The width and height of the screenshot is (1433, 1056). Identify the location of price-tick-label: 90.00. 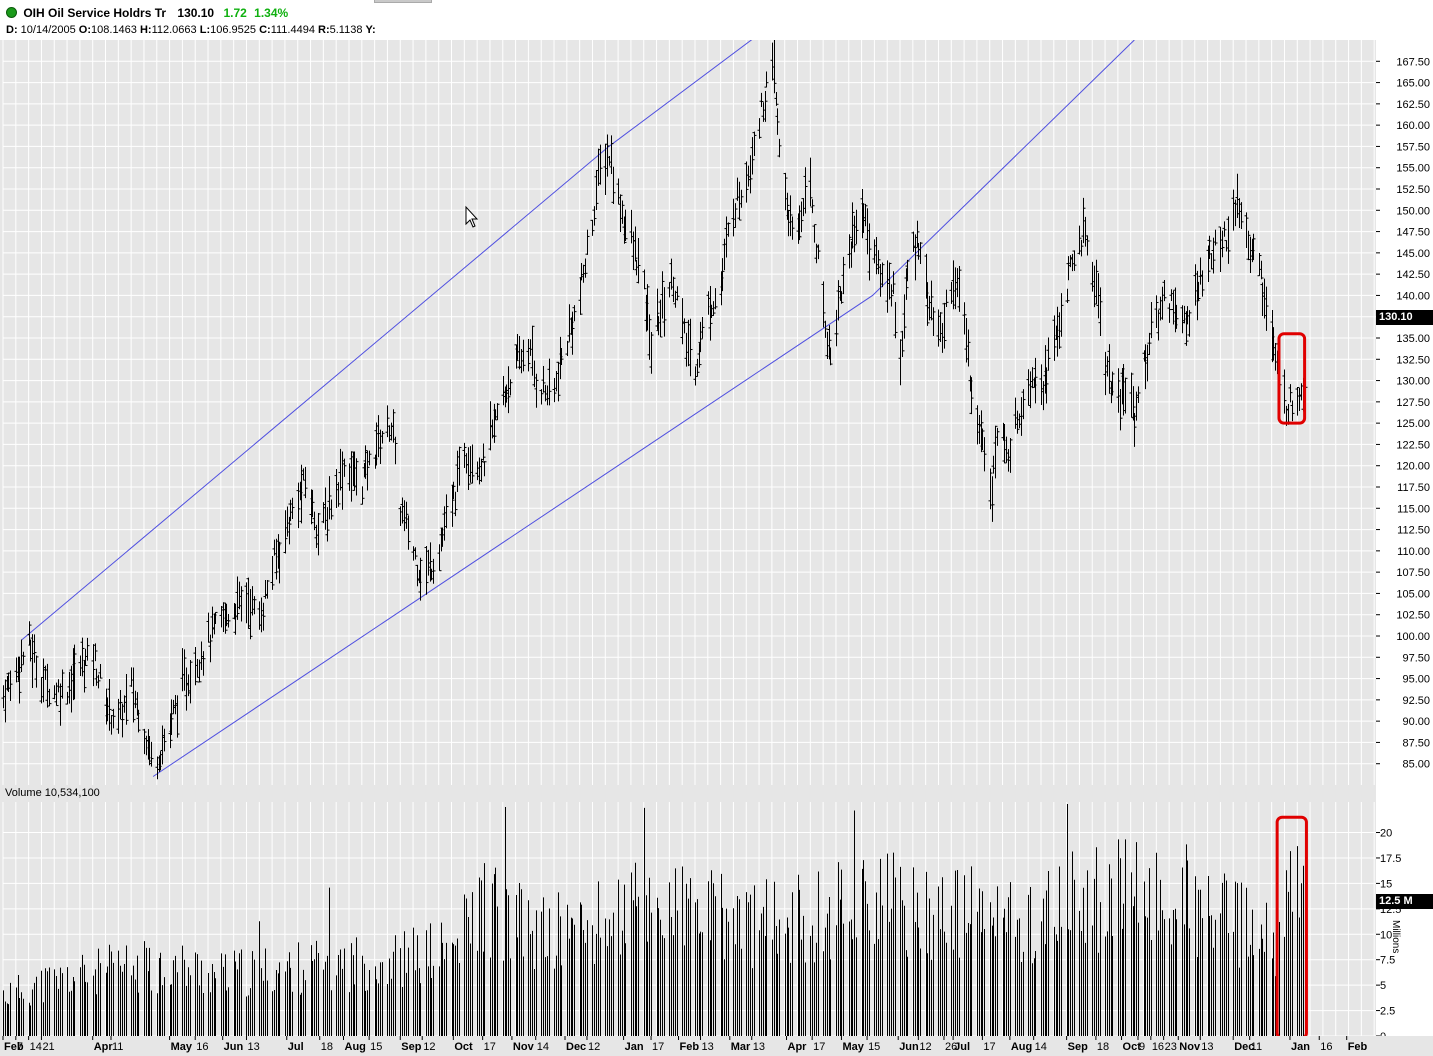
(1416, 722).